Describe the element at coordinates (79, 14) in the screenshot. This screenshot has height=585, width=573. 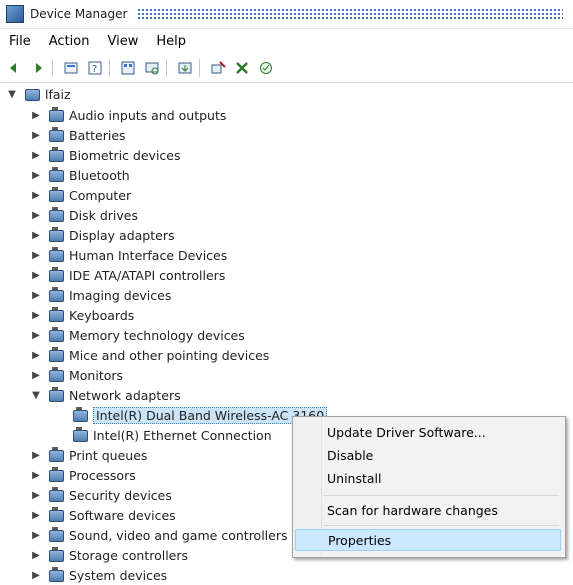
I see `window-title: Device Manager` at that location.